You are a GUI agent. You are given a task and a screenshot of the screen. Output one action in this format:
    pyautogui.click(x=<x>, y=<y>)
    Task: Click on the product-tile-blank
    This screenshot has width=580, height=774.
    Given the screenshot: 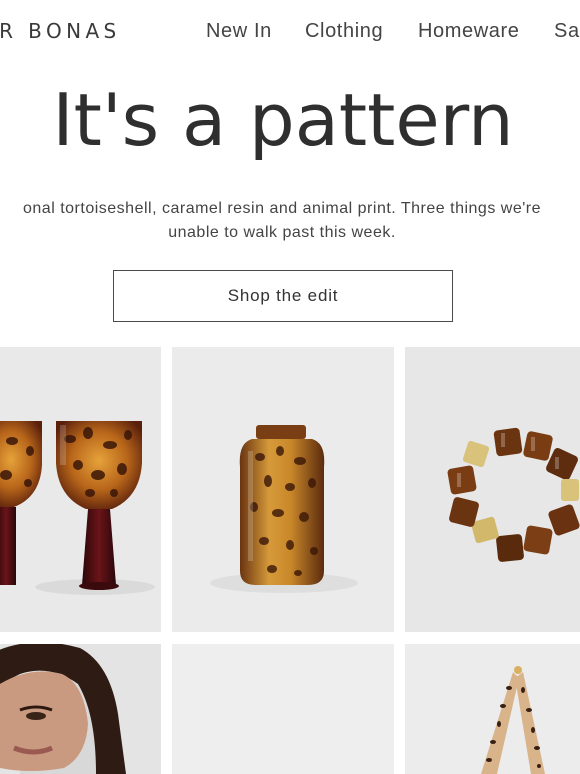 What is the action you would take?
    pyautogui.click(x=283, y=709)
    